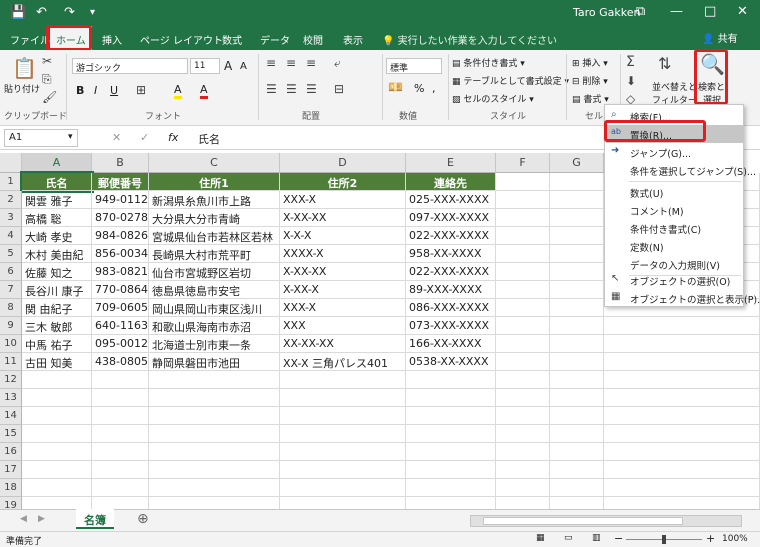 The height and width of the screenshot is (547, 760). Describe the element at coordinates (11, 290) in the screenshot. I see `row-header: 7` at that location.